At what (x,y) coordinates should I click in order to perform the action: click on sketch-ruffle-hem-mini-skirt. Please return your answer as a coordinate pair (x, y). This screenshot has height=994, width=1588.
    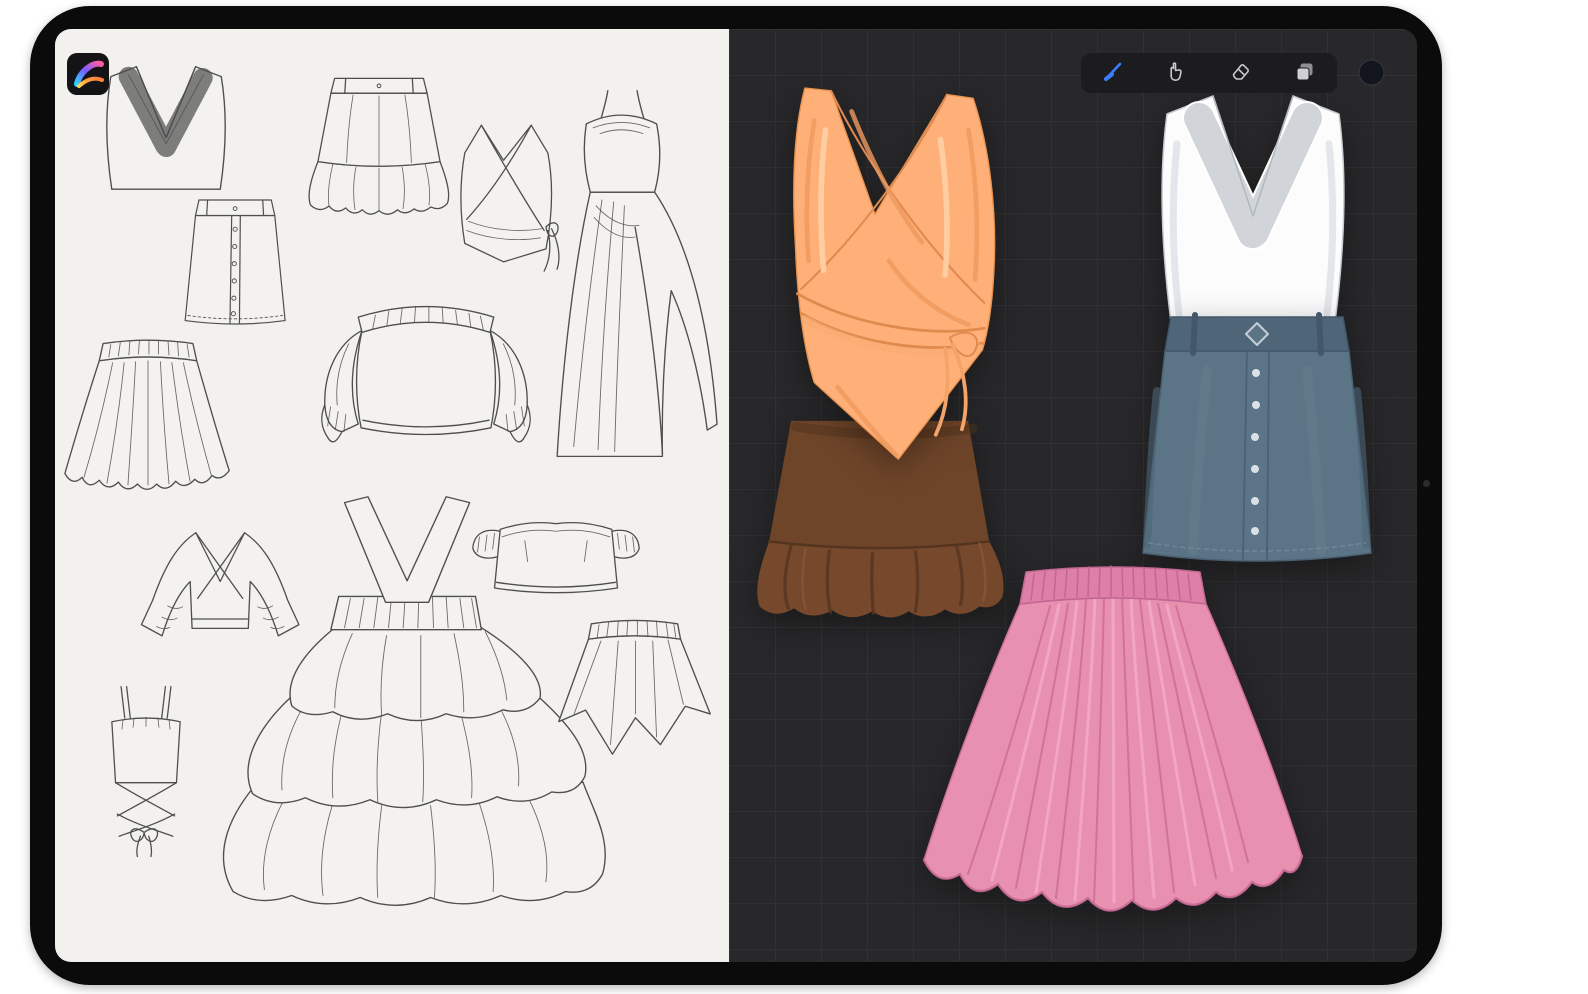
    Looking at the image, I should click on (379, 145).